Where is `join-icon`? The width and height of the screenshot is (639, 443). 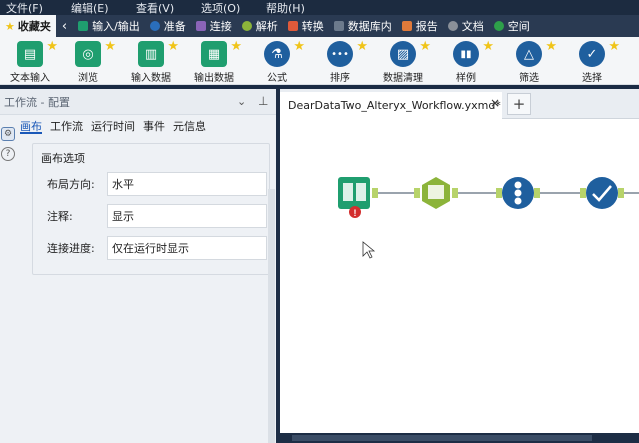 join-icon is located at coordinates (200, 26).